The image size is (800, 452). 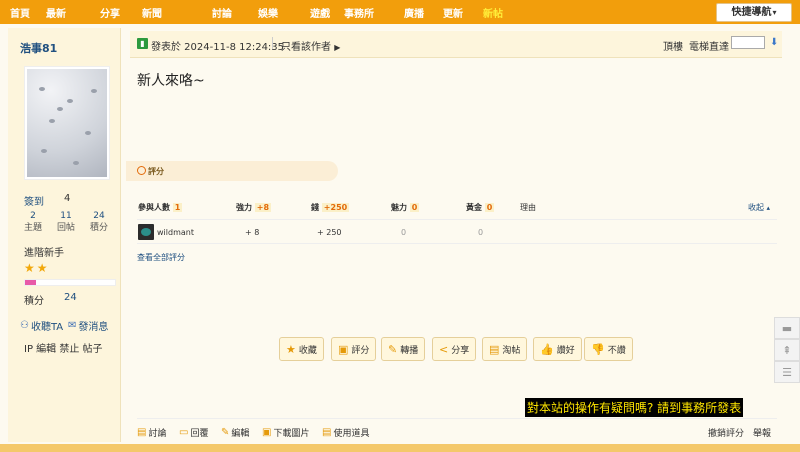 I want to click on top-navigation-bar: 首頁 最新 分享 新聞 討論 娛樂 遊戲 事務所 廣播 更新 新帖 快捷導航▾, so click(x=400, y=12).